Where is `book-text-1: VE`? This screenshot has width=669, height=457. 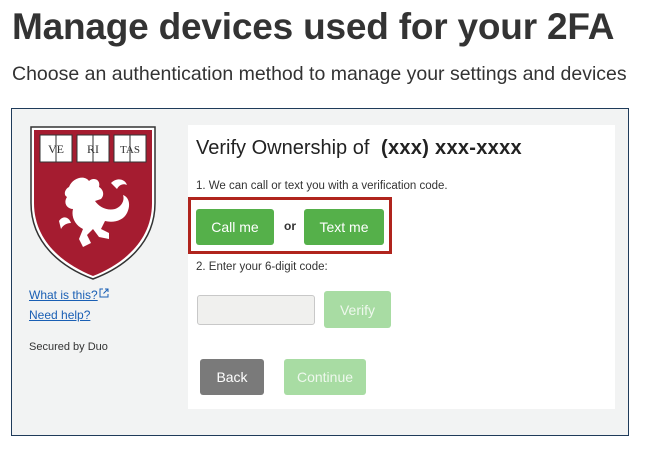
book-text-1: VE is located at coordinates (56, 149).